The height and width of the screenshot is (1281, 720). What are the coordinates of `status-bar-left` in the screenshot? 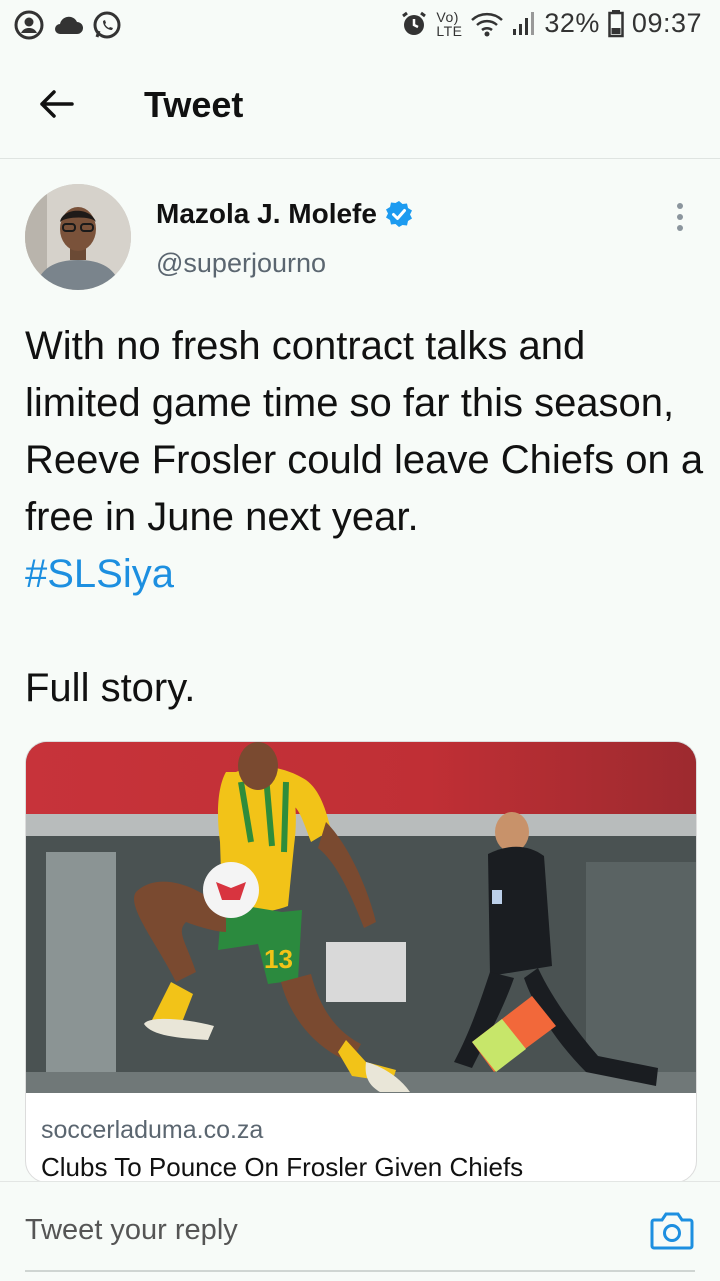 It's located at (68, 25).